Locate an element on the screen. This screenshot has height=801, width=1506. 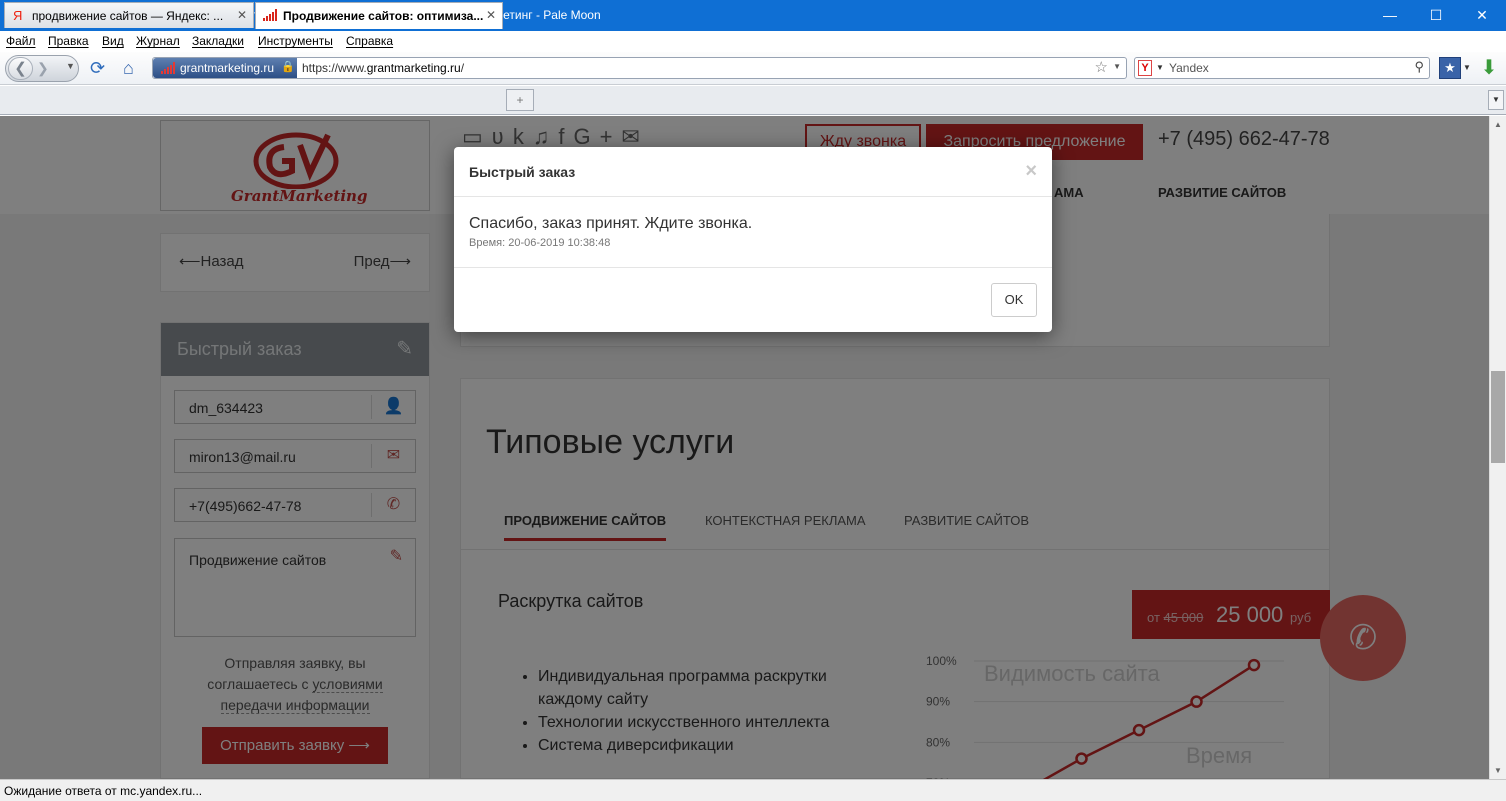
site-identity: grantmarketing.ru 🔒 is located at coordinates (225, 68).